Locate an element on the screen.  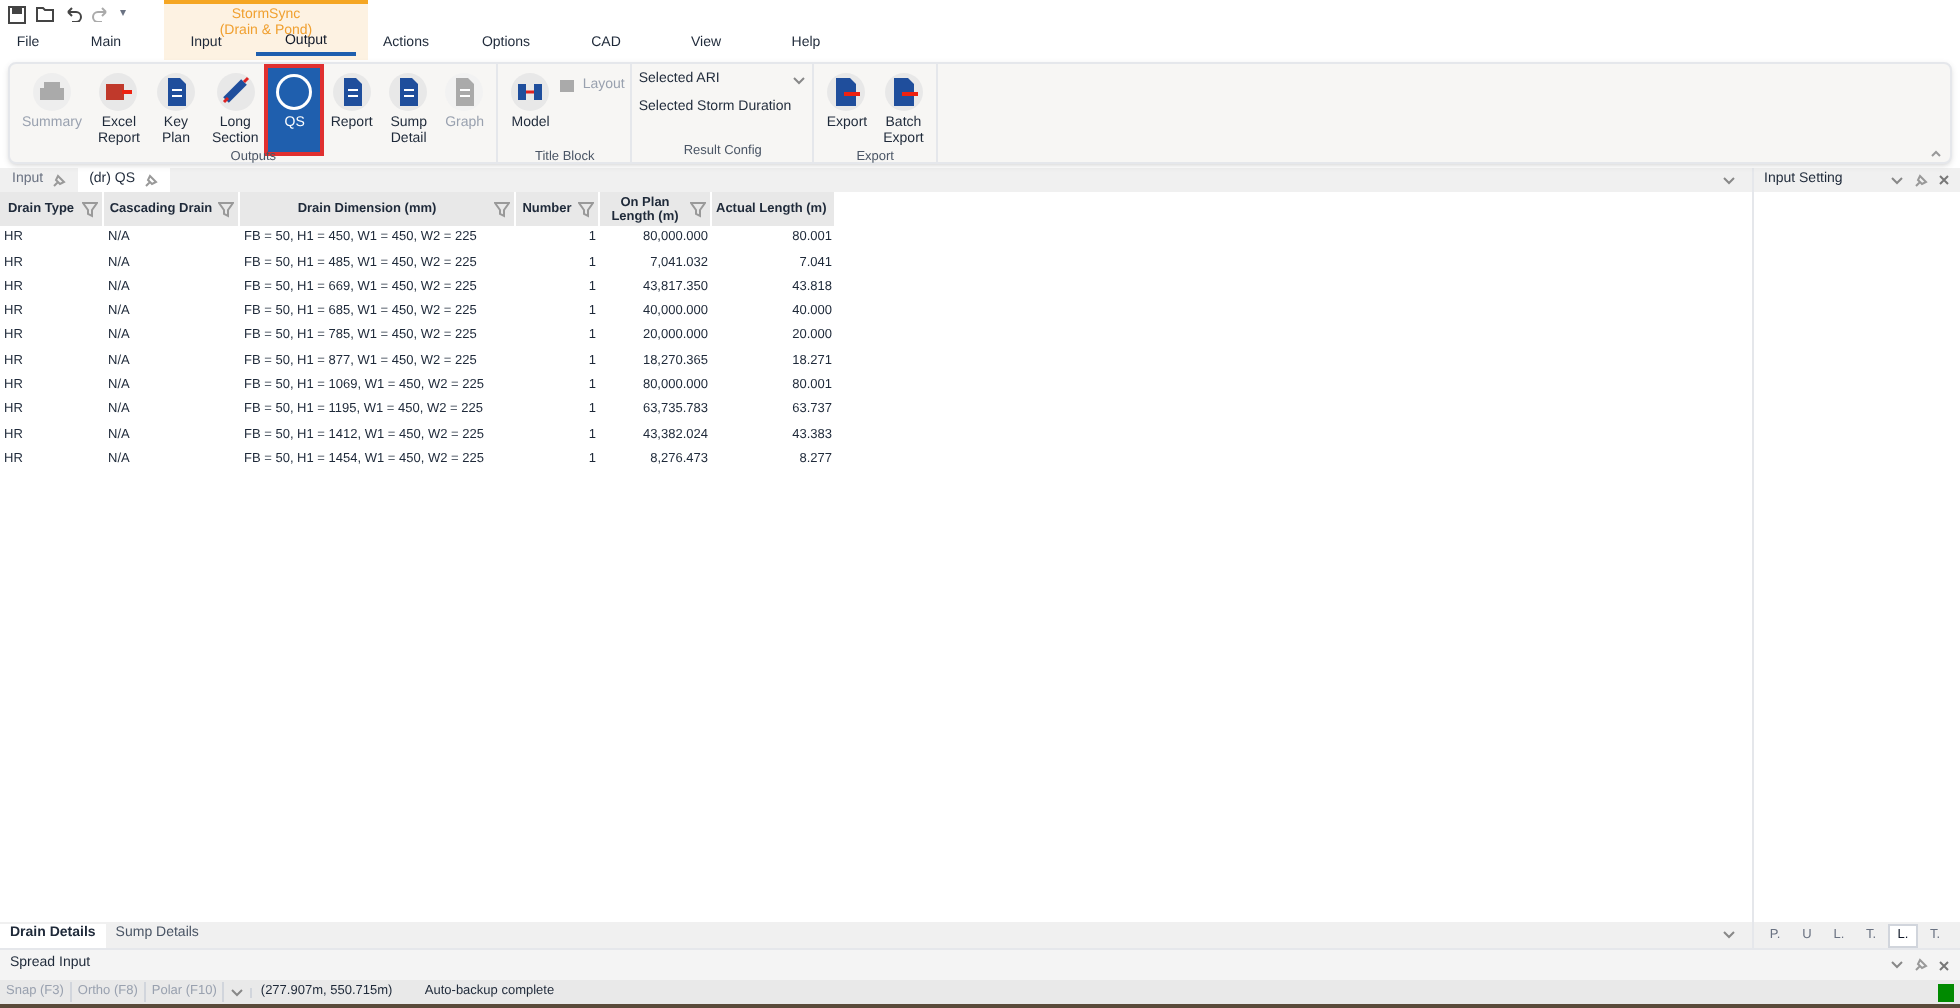
folder-icon is located at coordinates (45, 14).